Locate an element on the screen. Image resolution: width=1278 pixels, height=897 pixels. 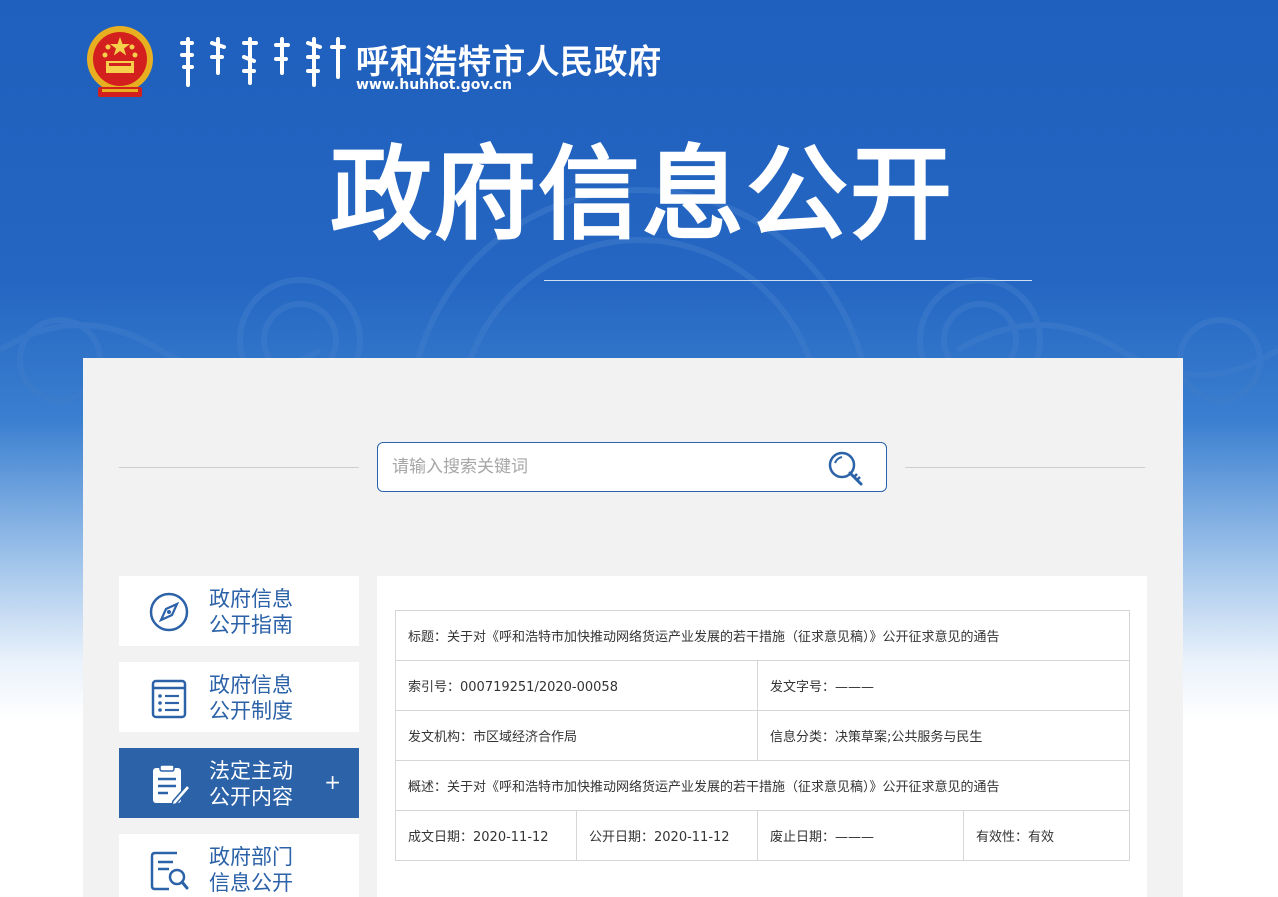
search-input is located at coordinates (602, 467).